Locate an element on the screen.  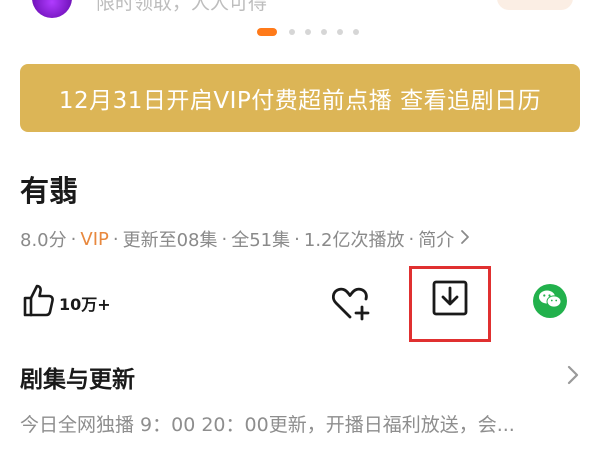
like-count: 10万+ is located at coordinates (85, 304).